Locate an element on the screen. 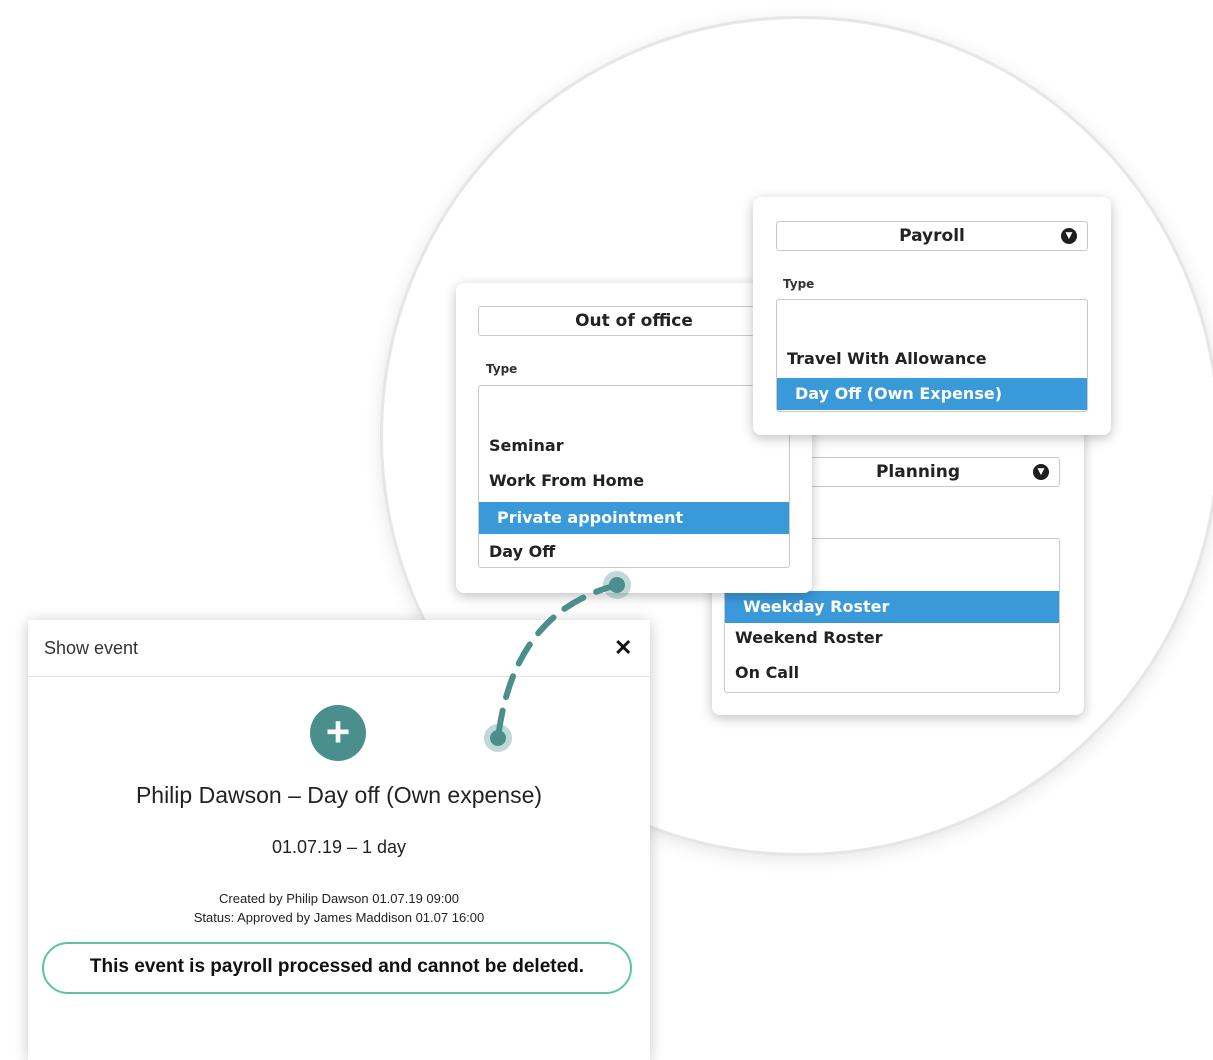 The image size is (1213, 1060). connector-line is located at coordinates (557, 661).